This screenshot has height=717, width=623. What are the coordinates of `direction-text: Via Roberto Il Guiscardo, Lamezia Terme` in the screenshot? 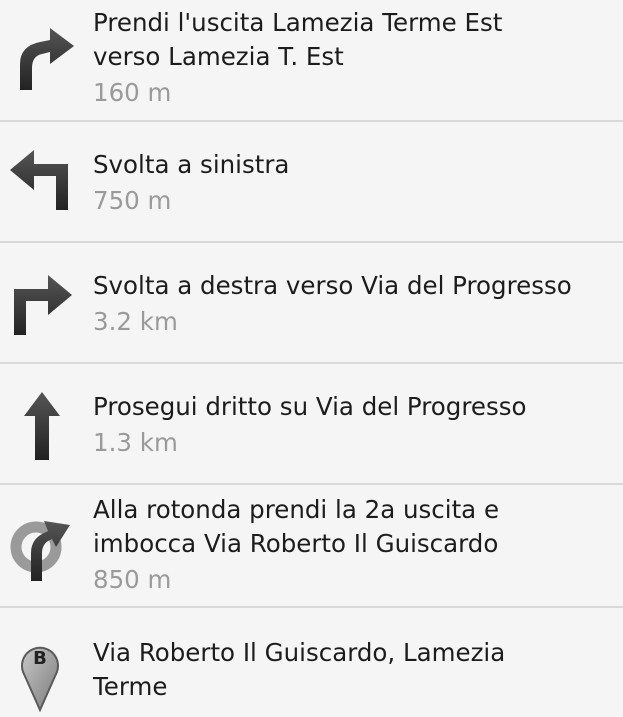 It's located at (355, 670).